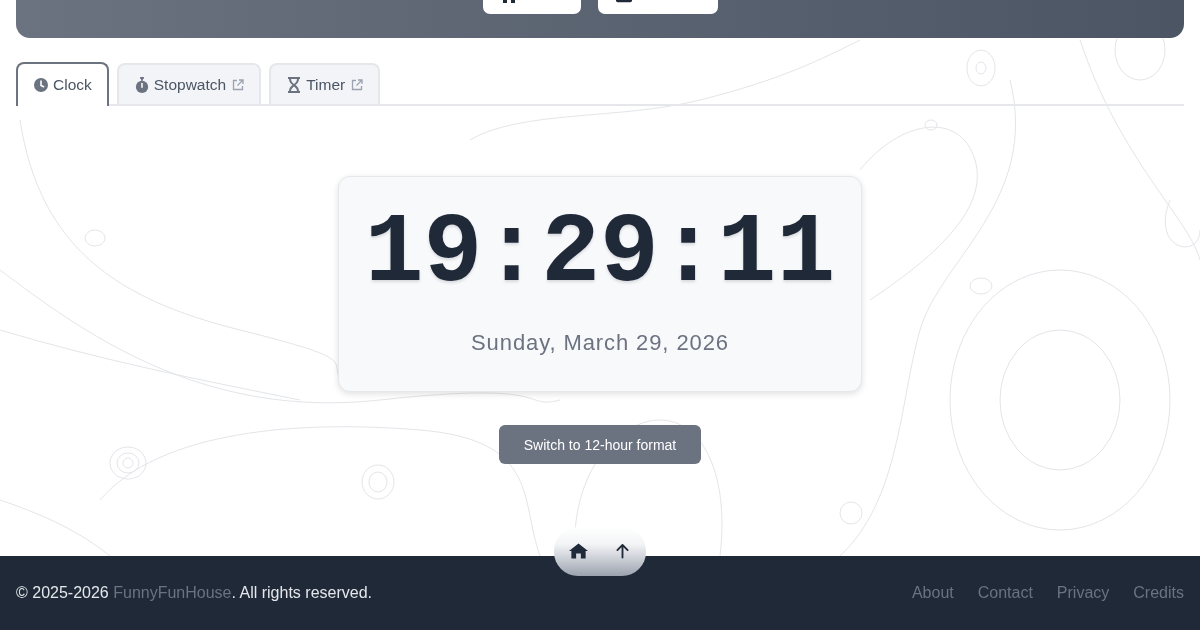  I want to click on clock-time: 19:29:11, so click(600, 254).